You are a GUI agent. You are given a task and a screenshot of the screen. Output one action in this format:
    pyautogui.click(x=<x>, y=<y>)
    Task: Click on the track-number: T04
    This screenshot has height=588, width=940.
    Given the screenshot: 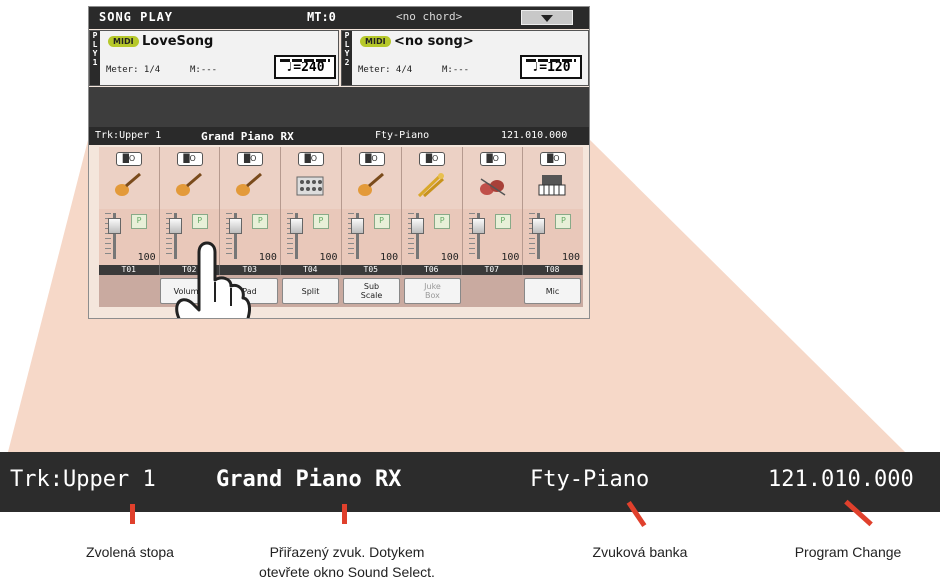 What is the action you would take?
    pyautogui.click(x=311, y=270)
    